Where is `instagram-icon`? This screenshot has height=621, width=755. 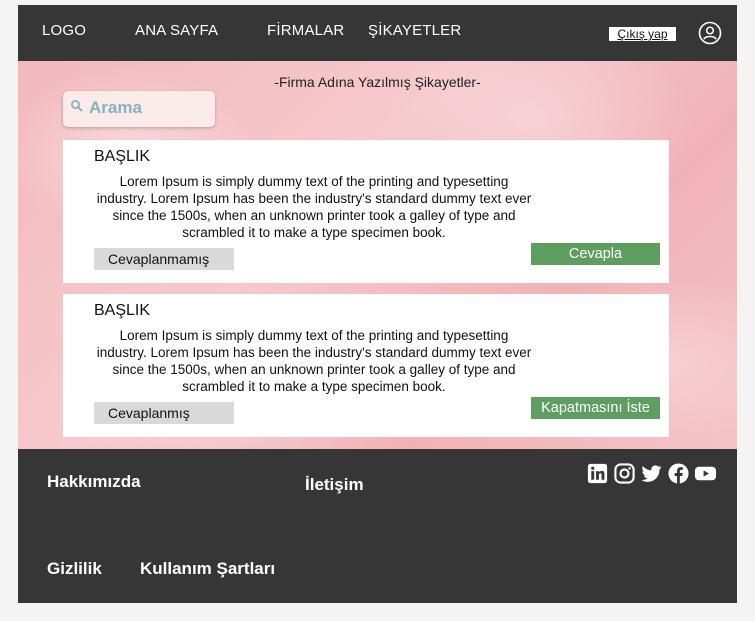 instagram-icon is located at coordinates (624, 473).